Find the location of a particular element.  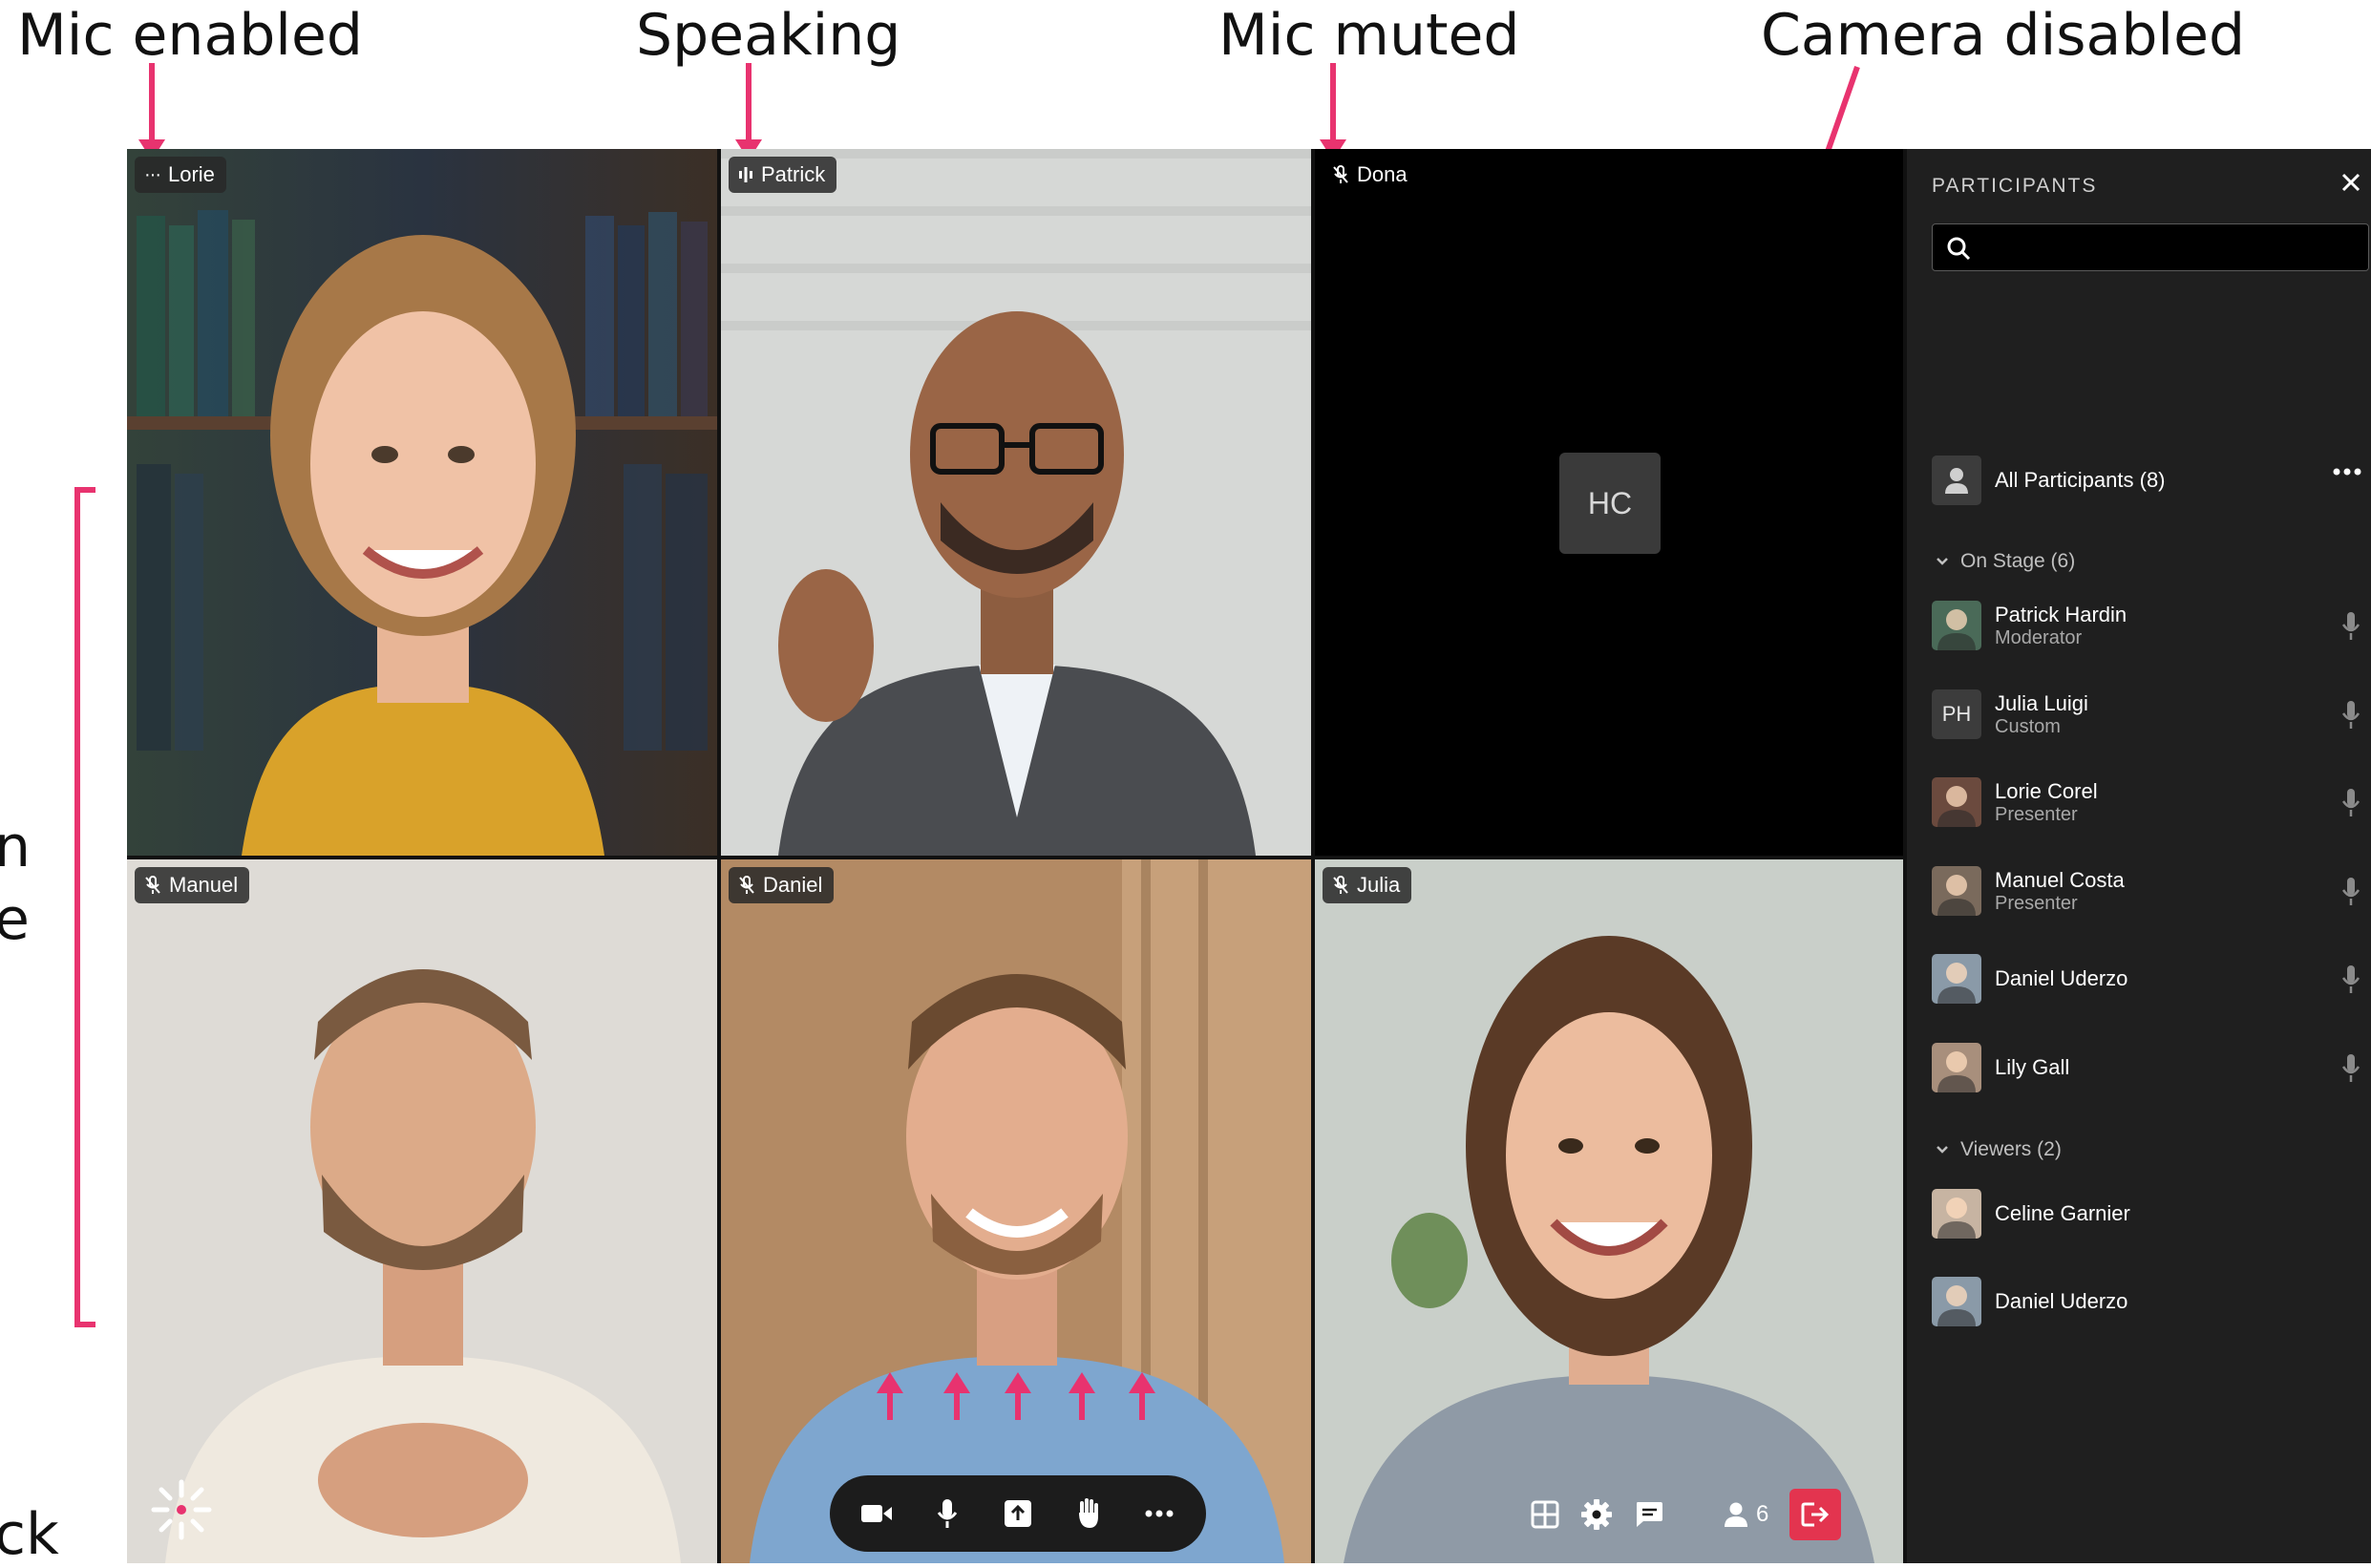

app-logo-icon is located at coordinates (181, 1509).